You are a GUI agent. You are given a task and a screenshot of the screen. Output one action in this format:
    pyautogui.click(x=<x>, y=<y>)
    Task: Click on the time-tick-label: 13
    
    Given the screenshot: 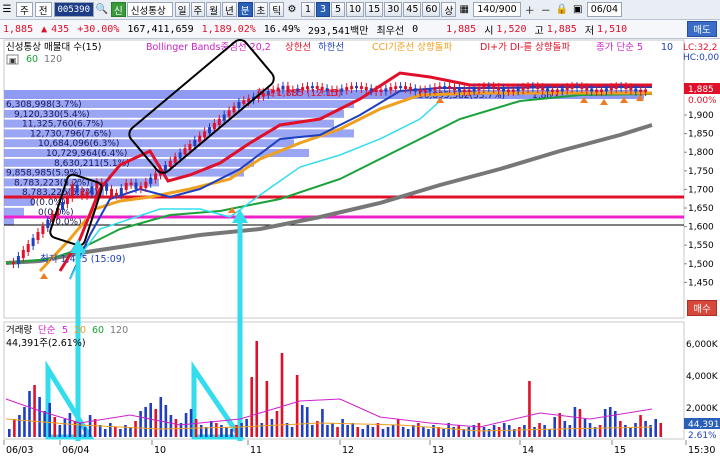 What is the action you would take?
    pyautogui.click(x=438, y=450)
    